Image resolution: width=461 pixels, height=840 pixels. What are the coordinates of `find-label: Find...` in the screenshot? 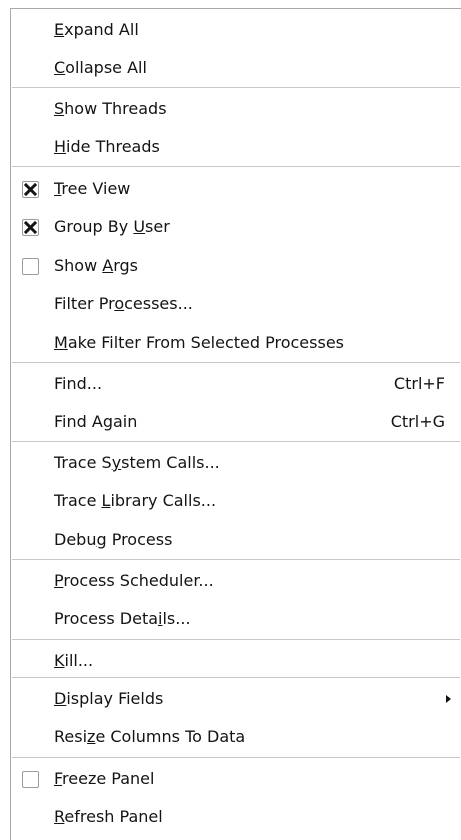 It's located at (78, 383).